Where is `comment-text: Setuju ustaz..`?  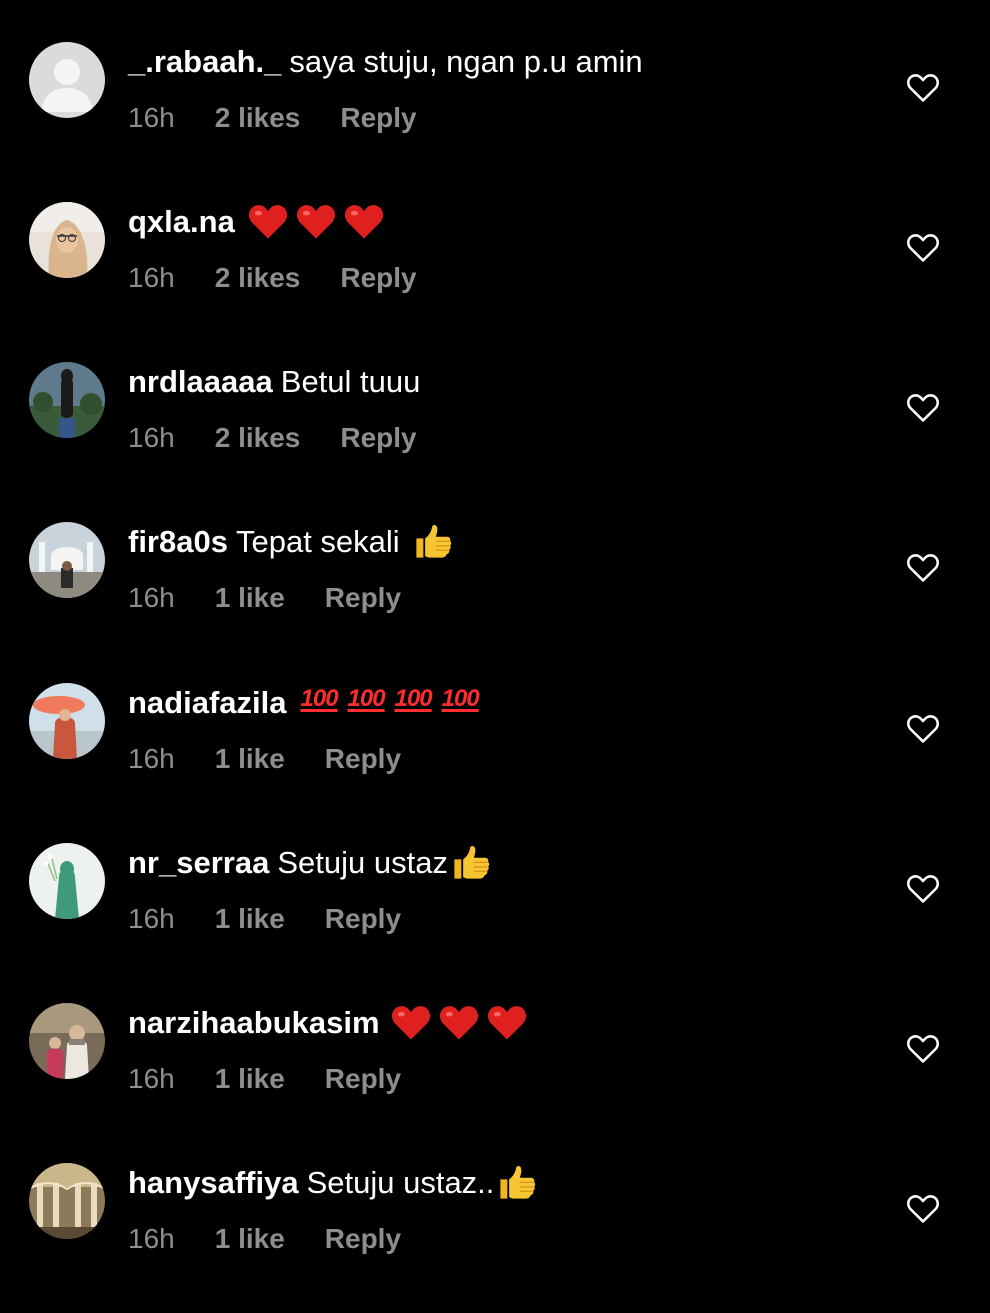 comment-text: Setuju ustaz.. is located at coordinates (400, 1182).